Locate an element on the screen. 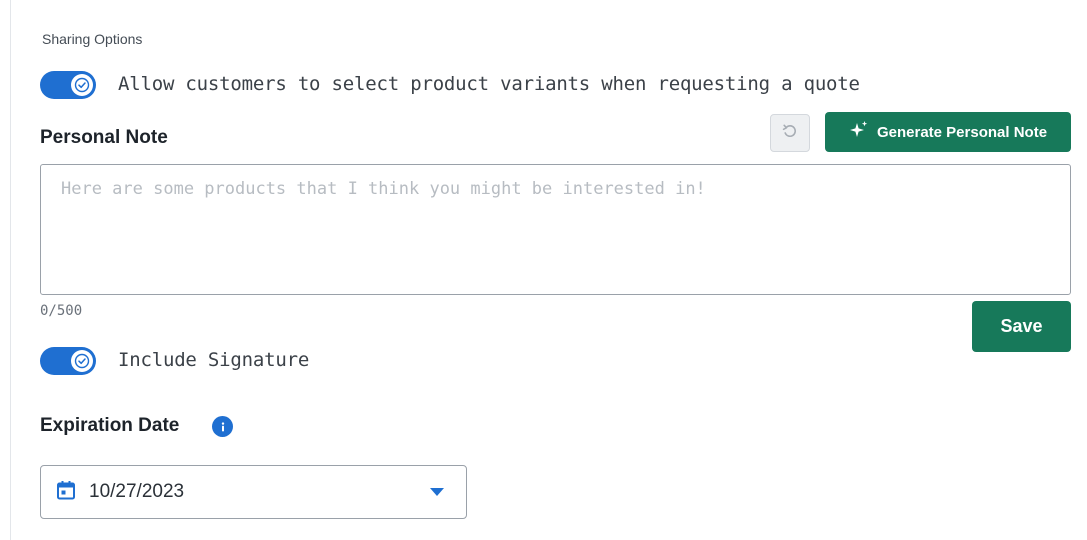 Image resolution: width=1087 pixels, height=540 pixels. undo-button is located at coordinates (790, 133).